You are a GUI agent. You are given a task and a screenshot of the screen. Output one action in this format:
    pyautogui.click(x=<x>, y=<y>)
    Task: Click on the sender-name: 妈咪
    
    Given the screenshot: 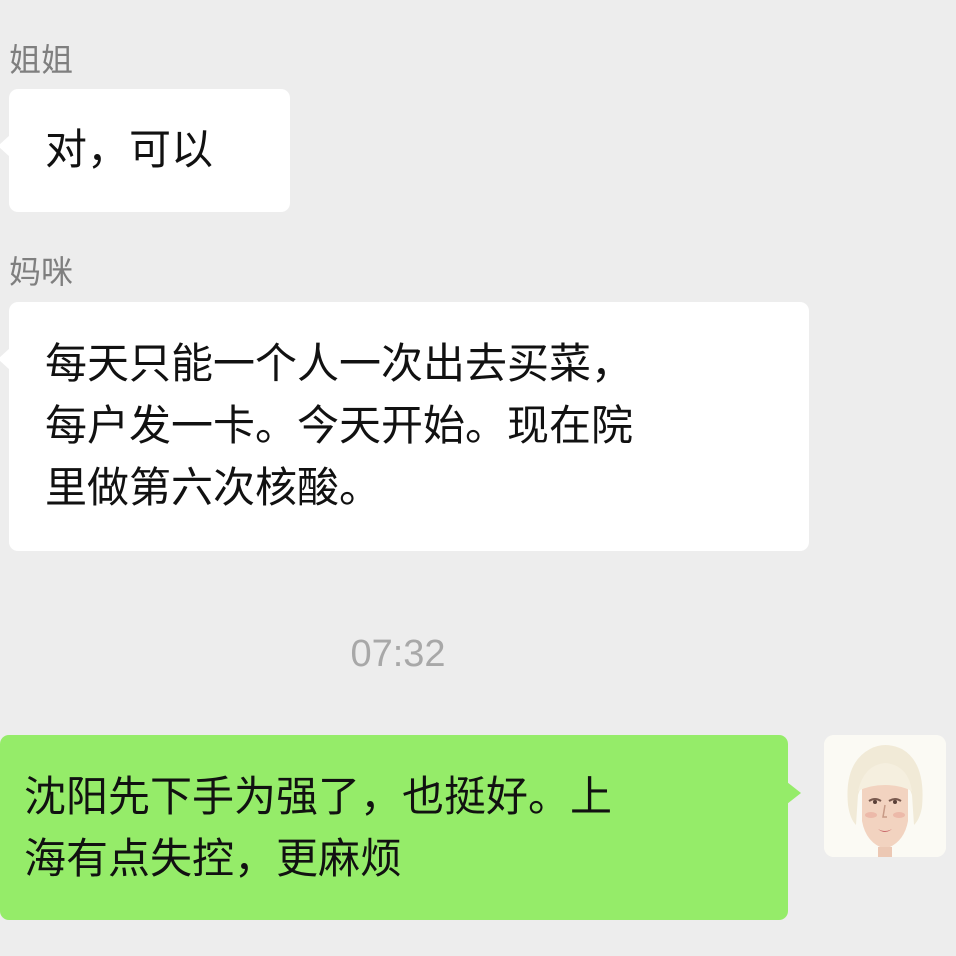 What is the action you would take?
    pyautogui.click(x=41, y=272)
    